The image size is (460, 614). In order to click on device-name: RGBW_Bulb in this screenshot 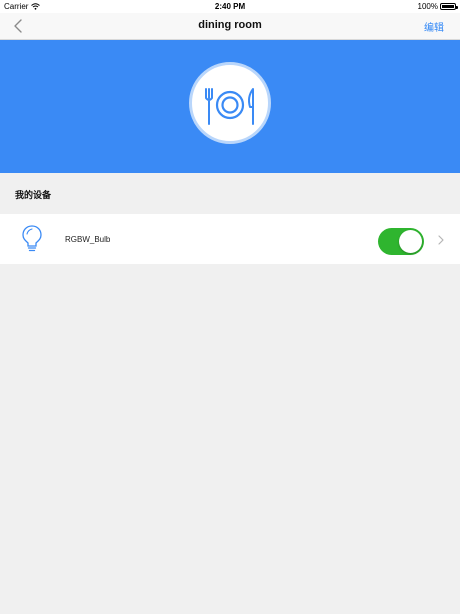, I will do `click(88, 239)`.